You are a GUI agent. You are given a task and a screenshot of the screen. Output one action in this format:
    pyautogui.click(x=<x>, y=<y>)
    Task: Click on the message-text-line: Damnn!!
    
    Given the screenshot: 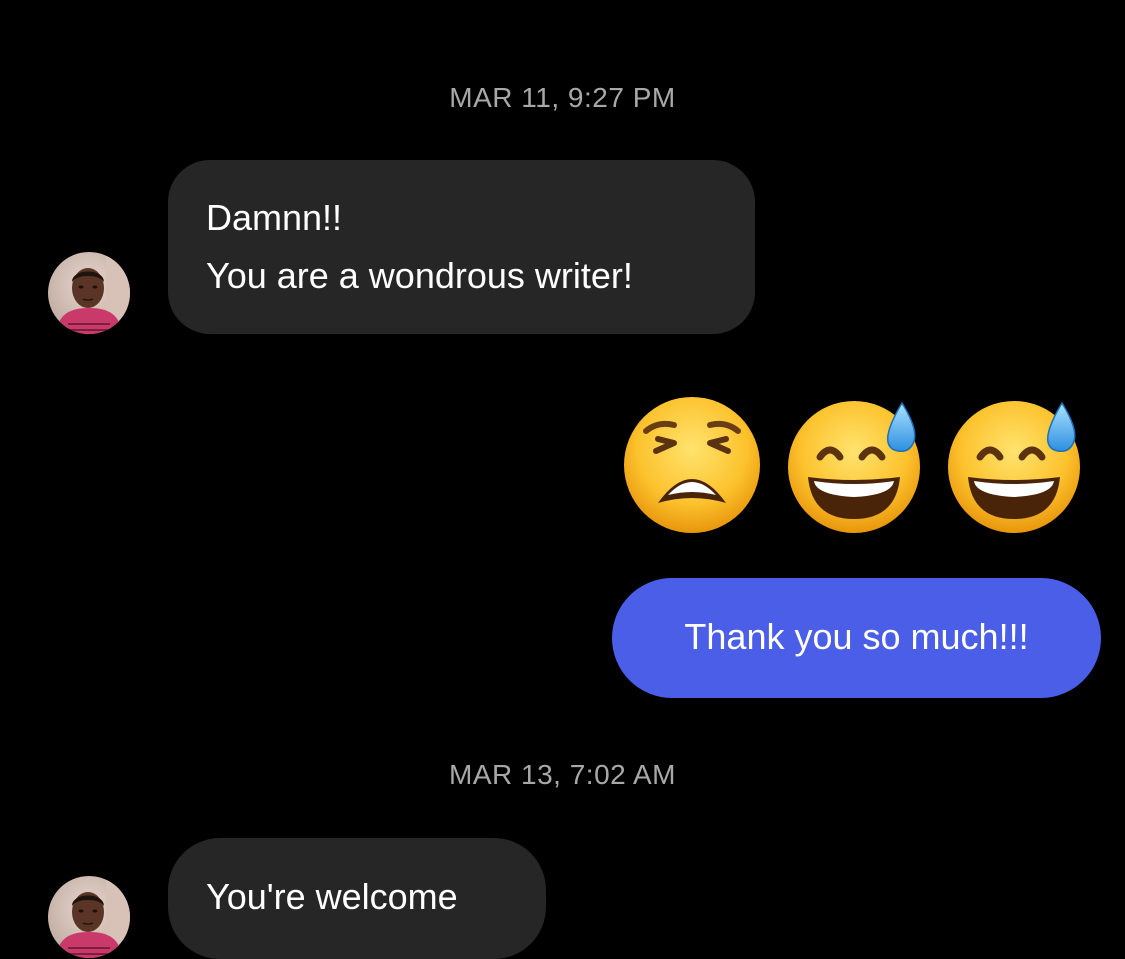 What is the action you would take?
    pyautogui.click(x=274, y=217)
    